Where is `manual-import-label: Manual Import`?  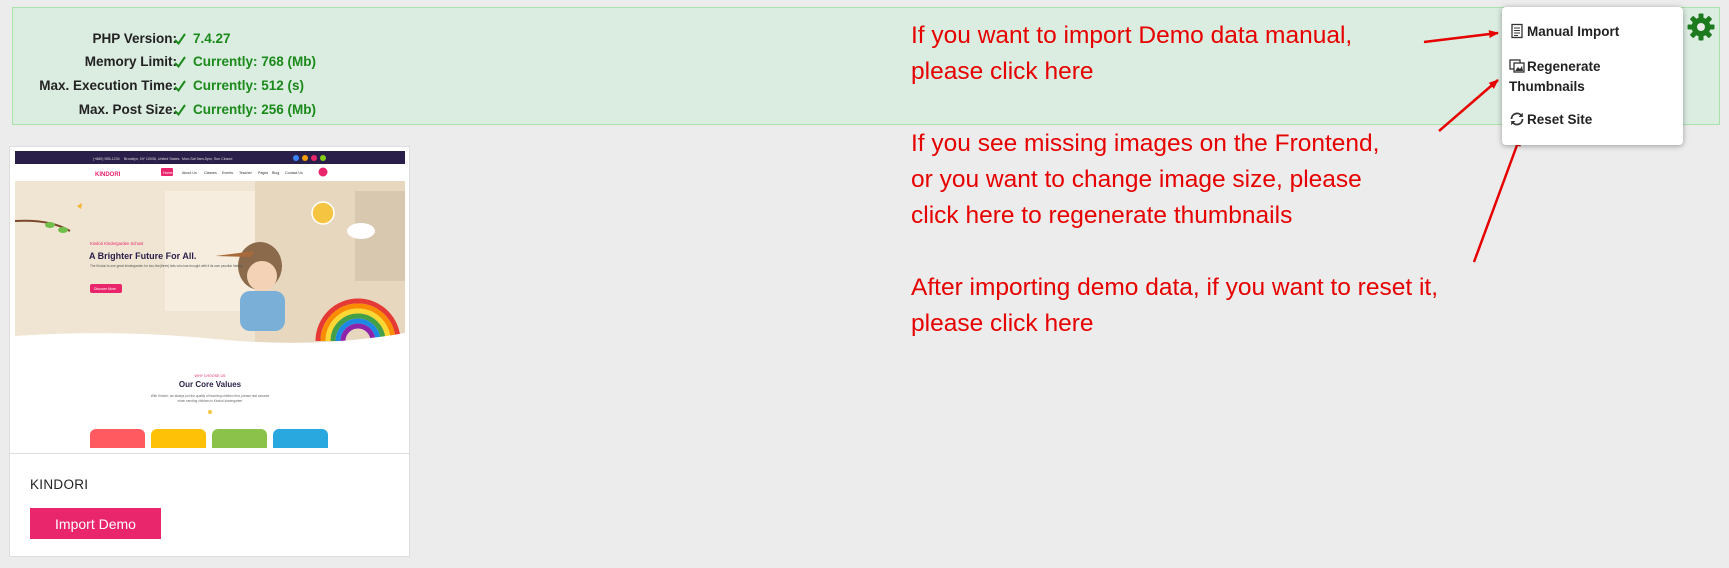
manual-import-label: Manual Import is located at coordinates (1573, 31).